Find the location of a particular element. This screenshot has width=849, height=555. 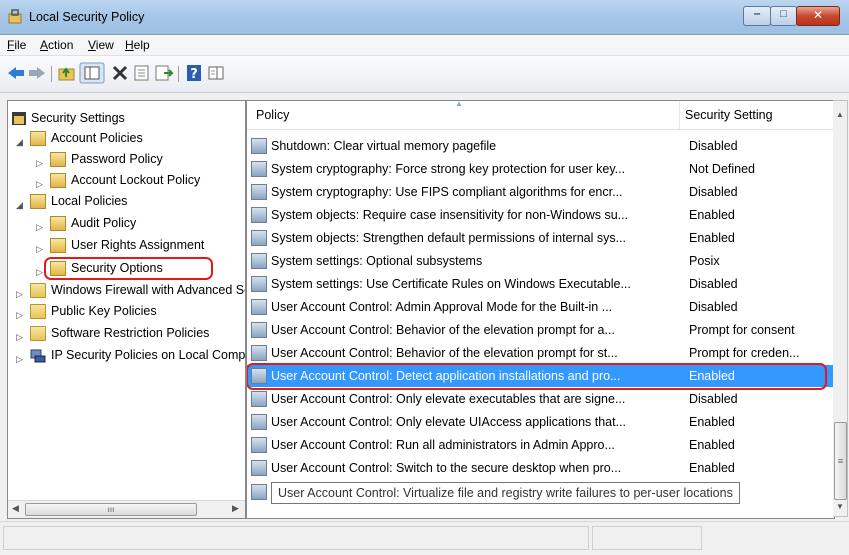

tree-item-label: Security Settings is located at coordinates (78, 118).